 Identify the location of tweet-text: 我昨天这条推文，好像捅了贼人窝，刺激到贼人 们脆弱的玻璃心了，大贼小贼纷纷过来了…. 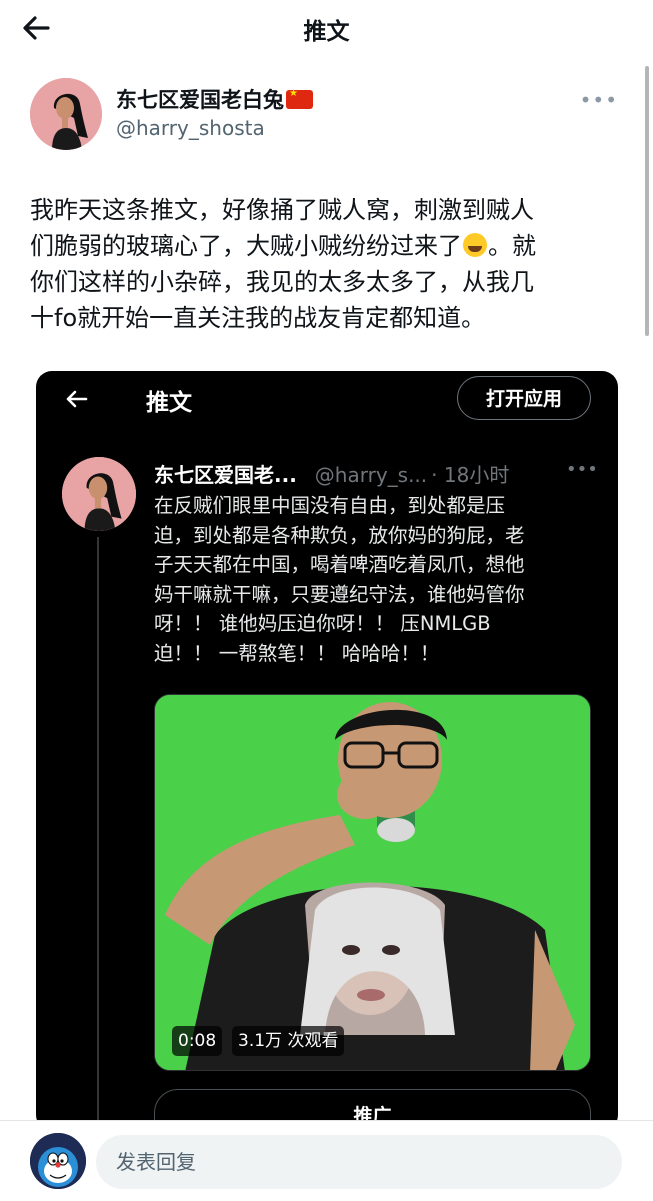
(325, 264).